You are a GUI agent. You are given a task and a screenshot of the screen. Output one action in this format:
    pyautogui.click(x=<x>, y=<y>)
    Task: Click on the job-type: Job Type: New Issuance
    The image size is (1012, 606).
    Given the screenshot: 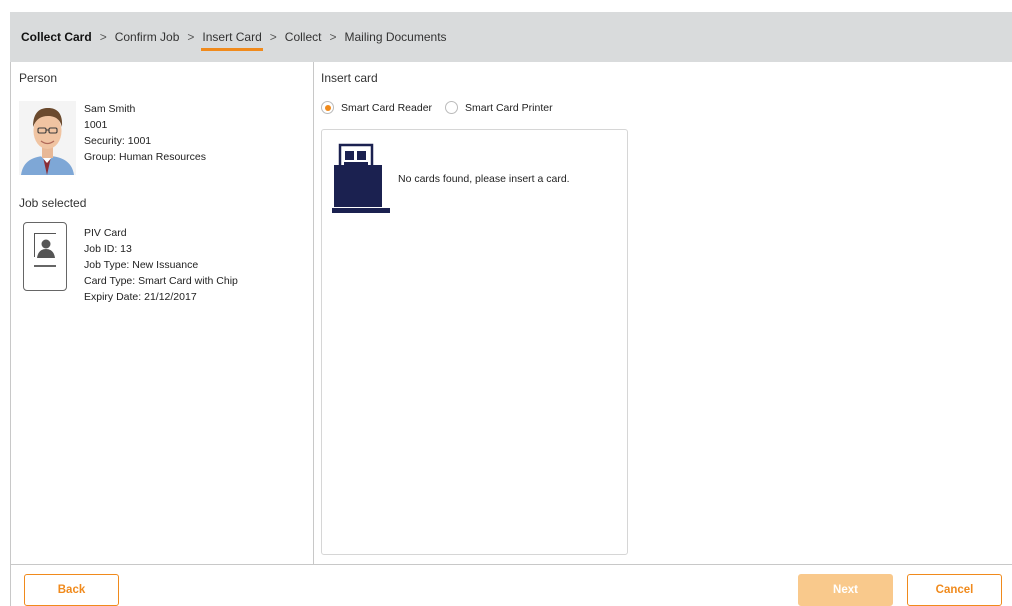 What is the action you would take?
    pyautogui.click(x=141, y=265)
    